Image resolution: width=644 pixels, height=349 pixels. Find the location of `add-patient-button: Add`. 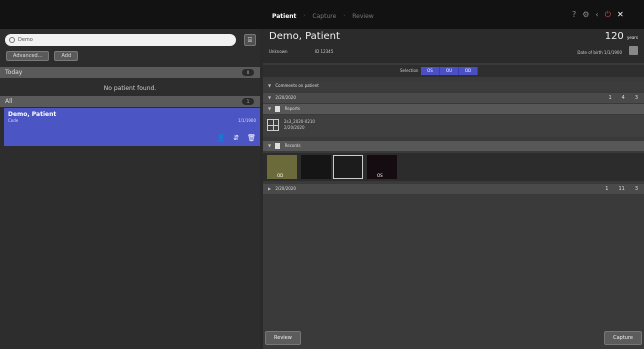

add-patient-button: Add is located at coordinates (66, 56).